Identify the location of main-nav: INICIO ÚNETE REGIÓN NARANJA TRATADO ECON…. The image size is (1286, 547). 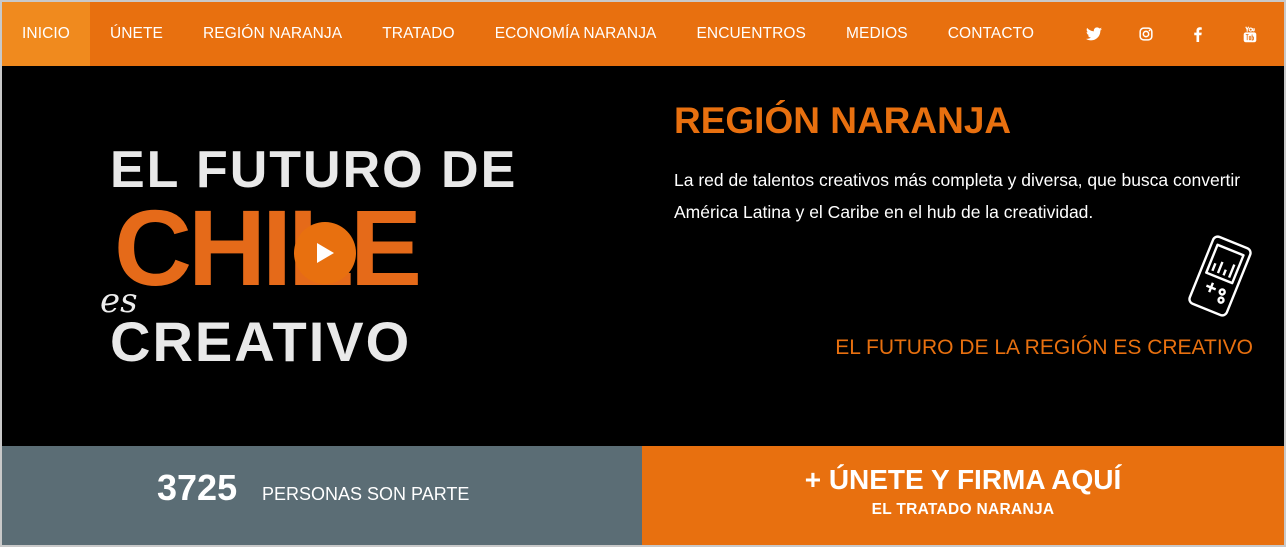
(643, 34).